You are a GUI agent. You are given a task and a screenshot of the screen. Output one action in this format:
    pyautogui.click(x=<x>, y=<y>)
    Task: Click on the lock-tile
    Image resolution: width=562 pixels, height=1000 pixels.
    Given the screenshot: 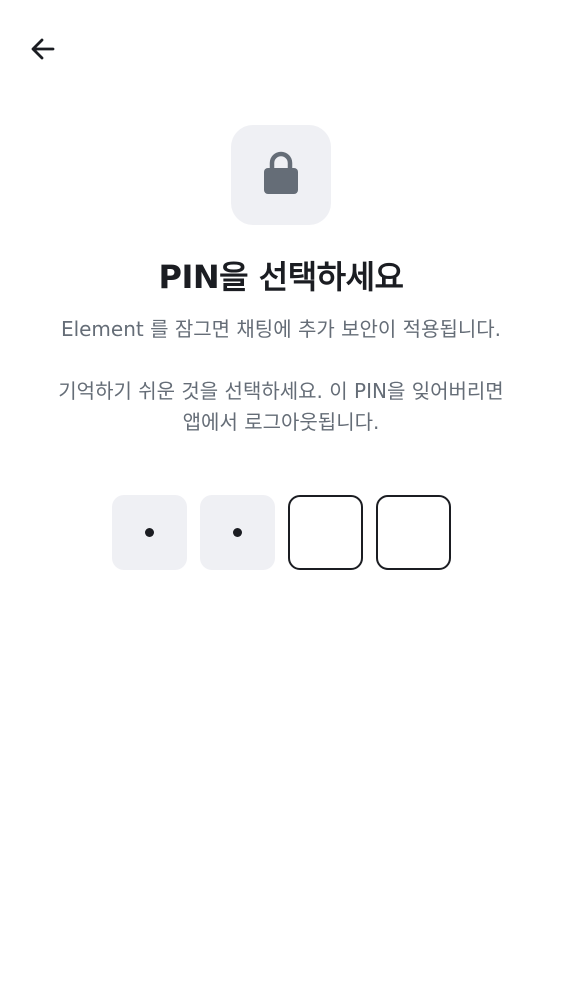 What is the action you would take?
    pyautogui.click(x=281, y=175)
    